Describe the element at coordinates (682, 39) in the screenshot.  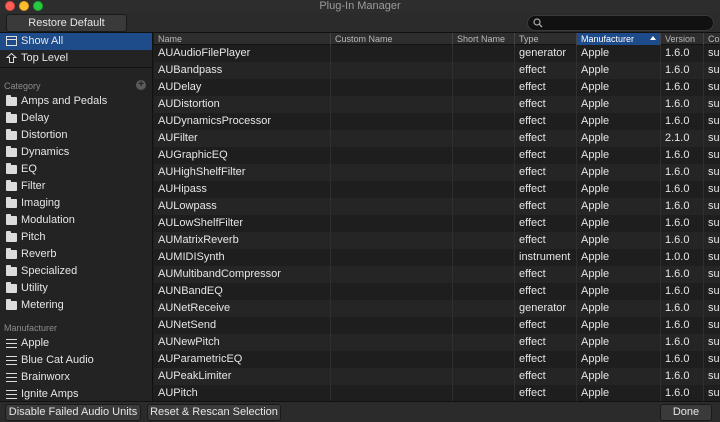
I see `column-header-version: Version` at that location.